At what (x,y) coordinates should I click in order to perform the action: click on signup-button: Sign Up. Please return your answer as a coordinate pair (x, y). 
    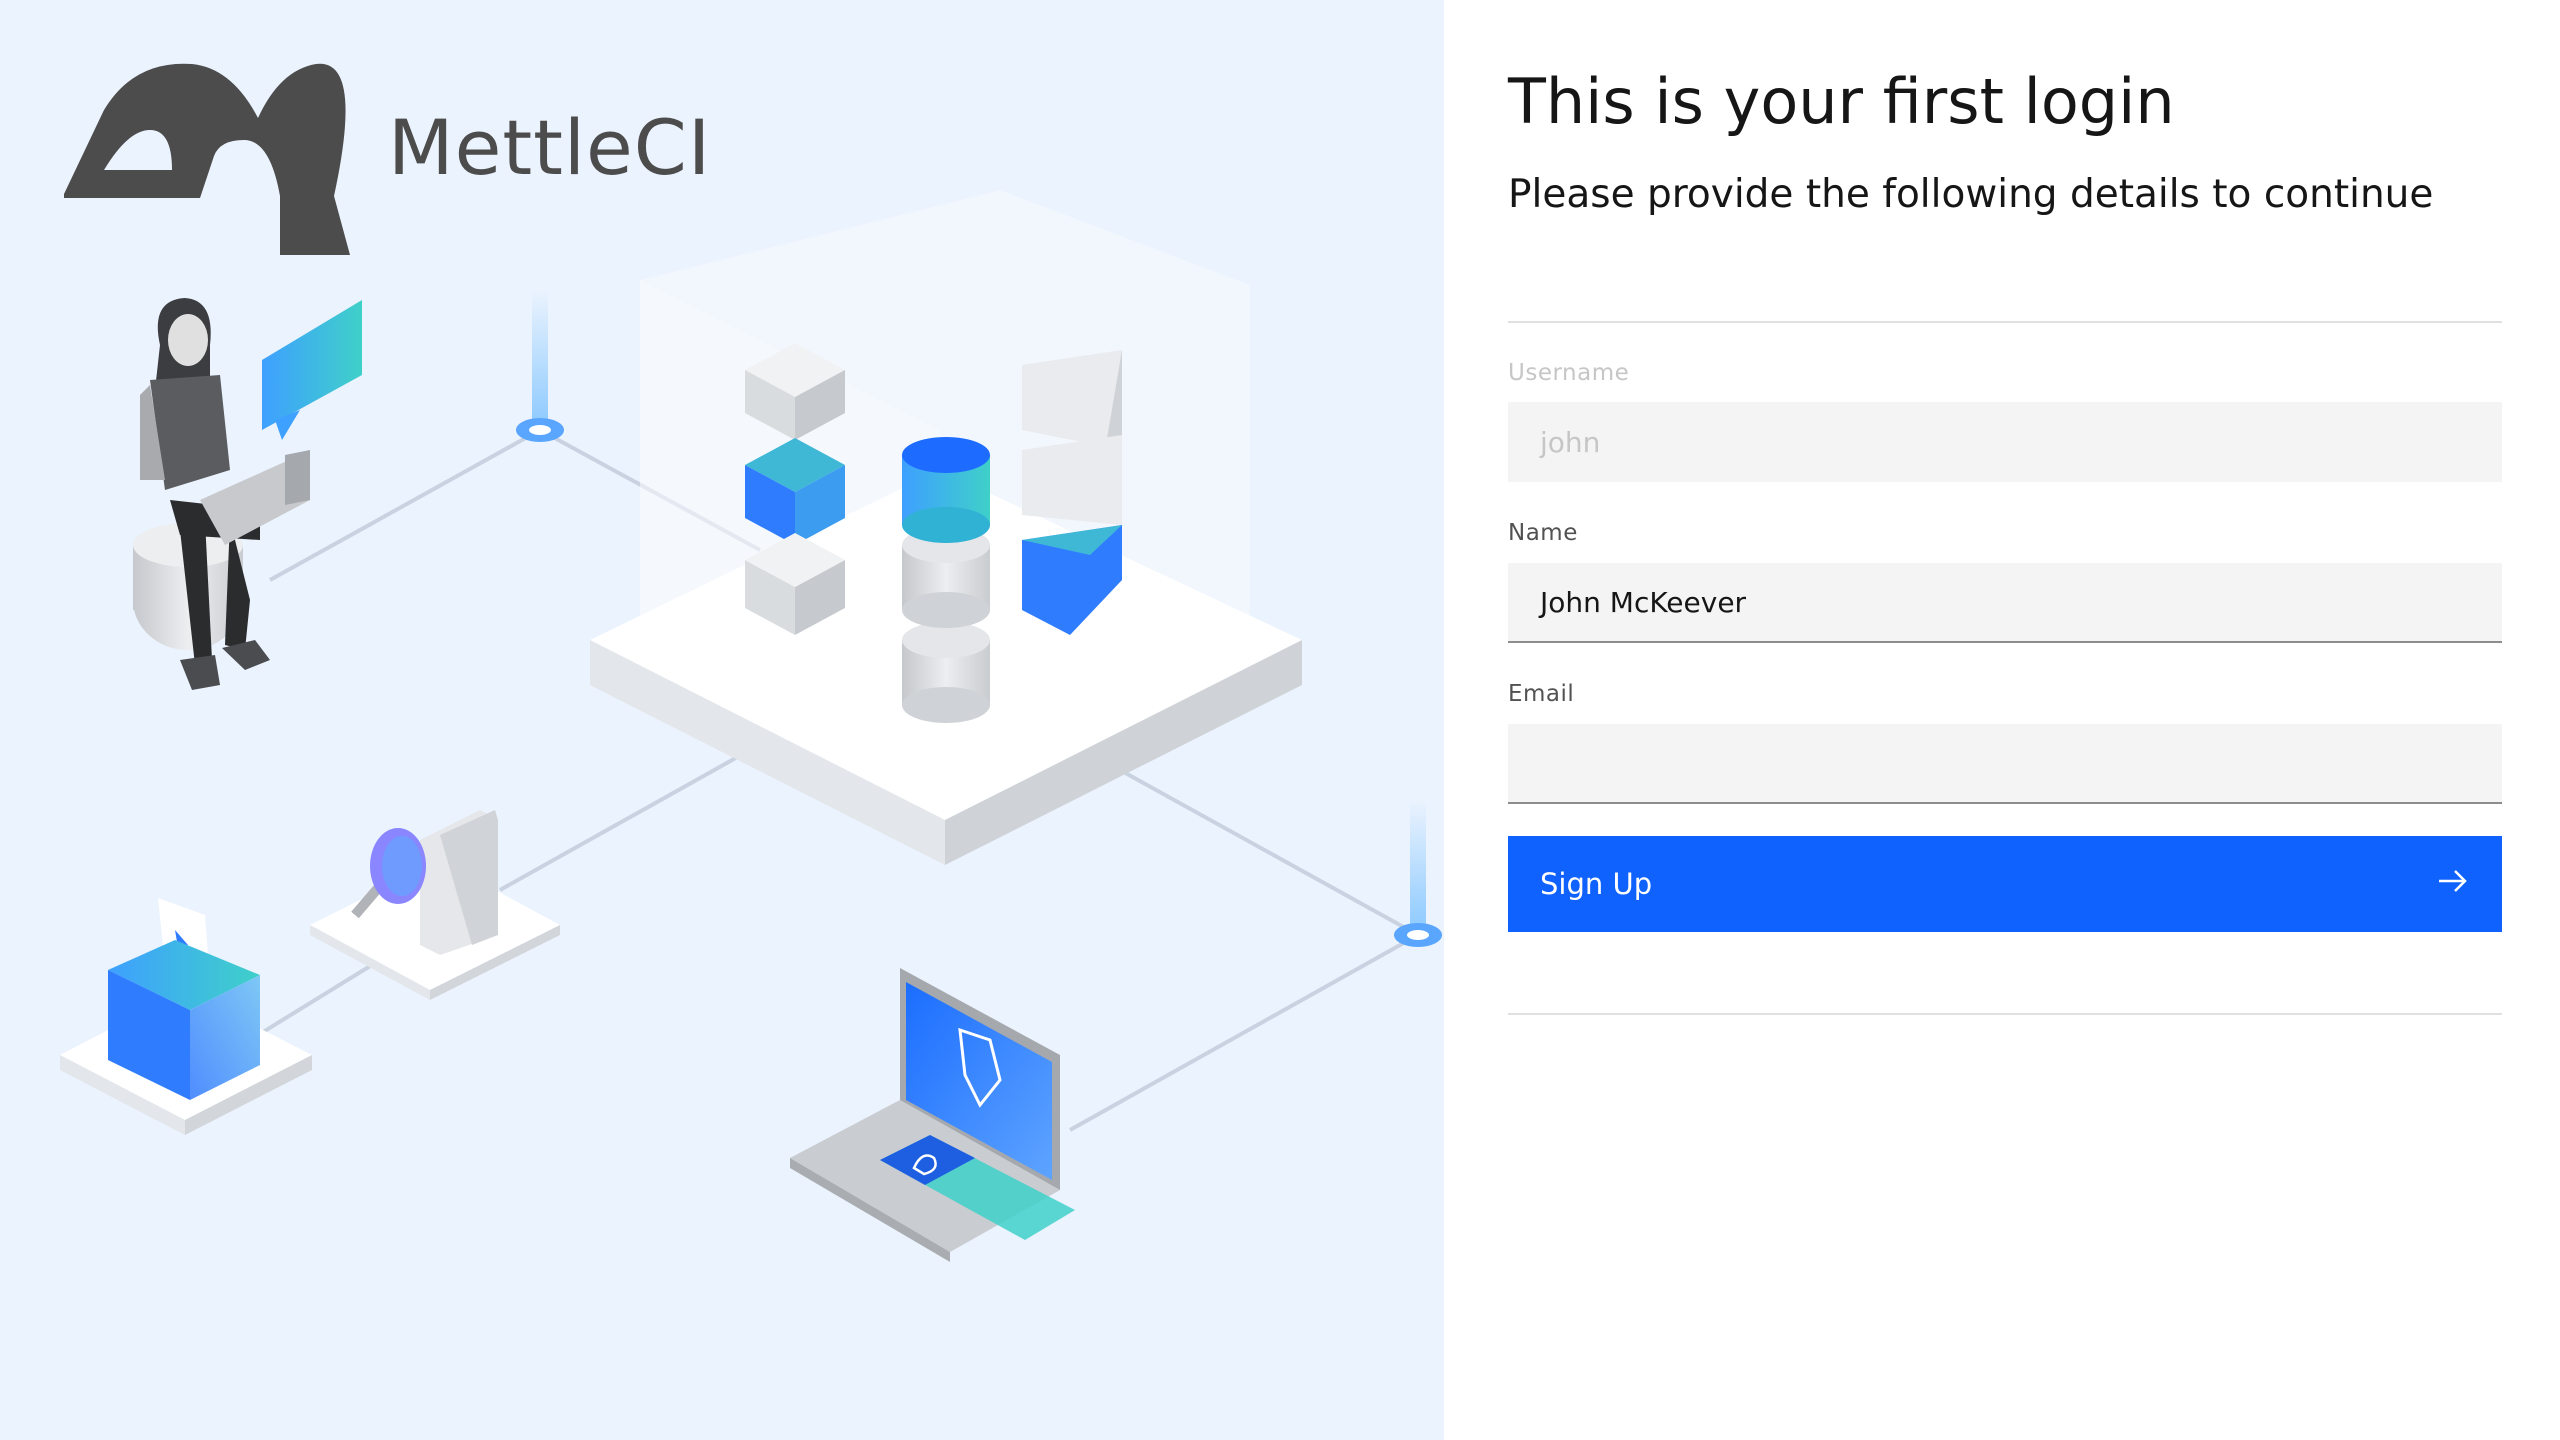
    Looking at the image, I should click on (2005, 884).